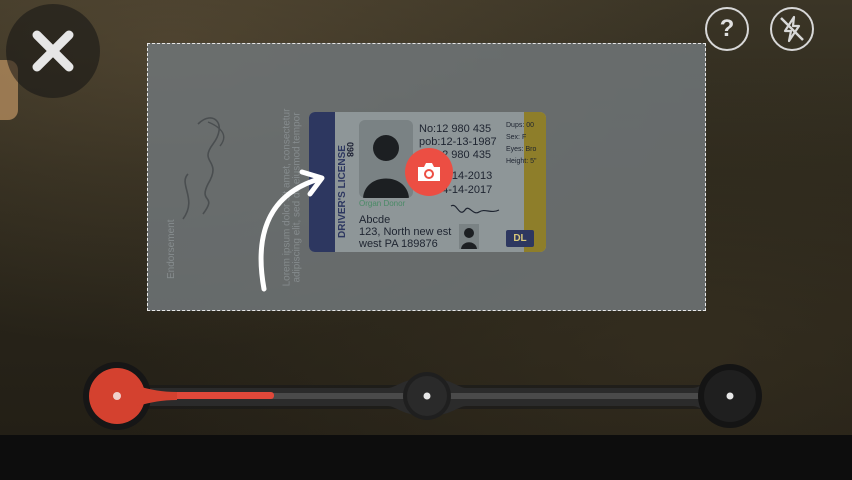 The width and height of the screenshot is (852, 480). Describe the element at coordinates (386, 159) in the screenshot. I see `portrait-photo` at that location.